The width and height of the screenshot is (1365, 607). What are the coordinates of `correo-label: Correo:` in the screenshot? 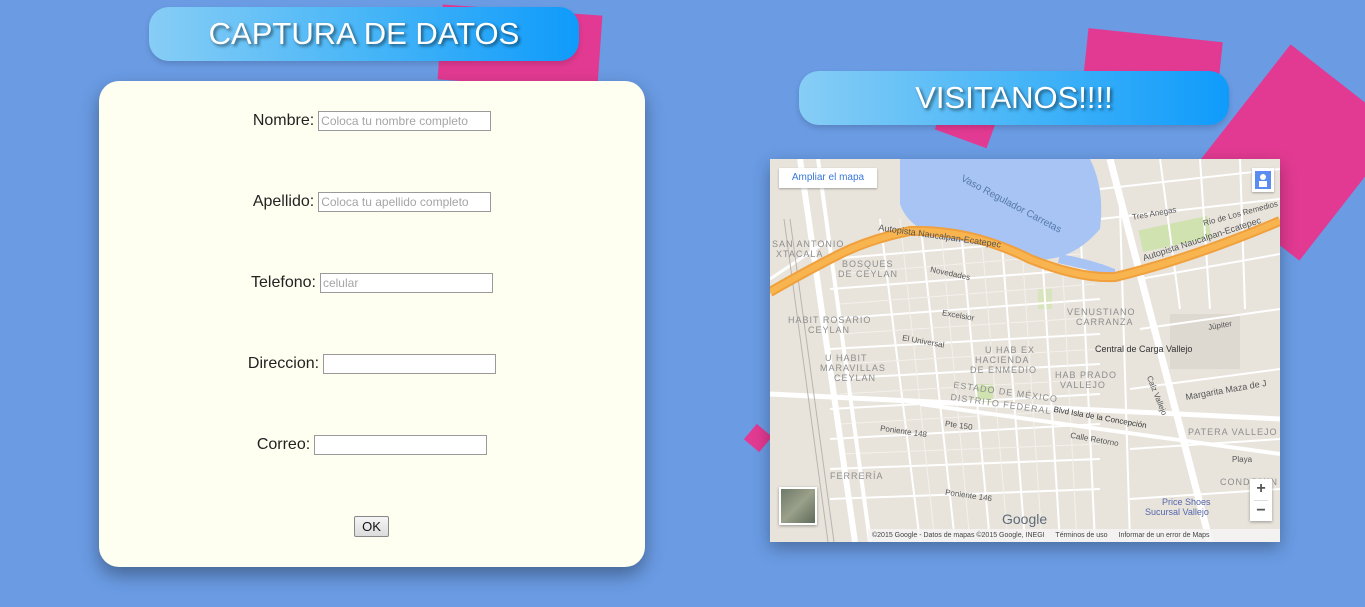 It's located at (283, 445).